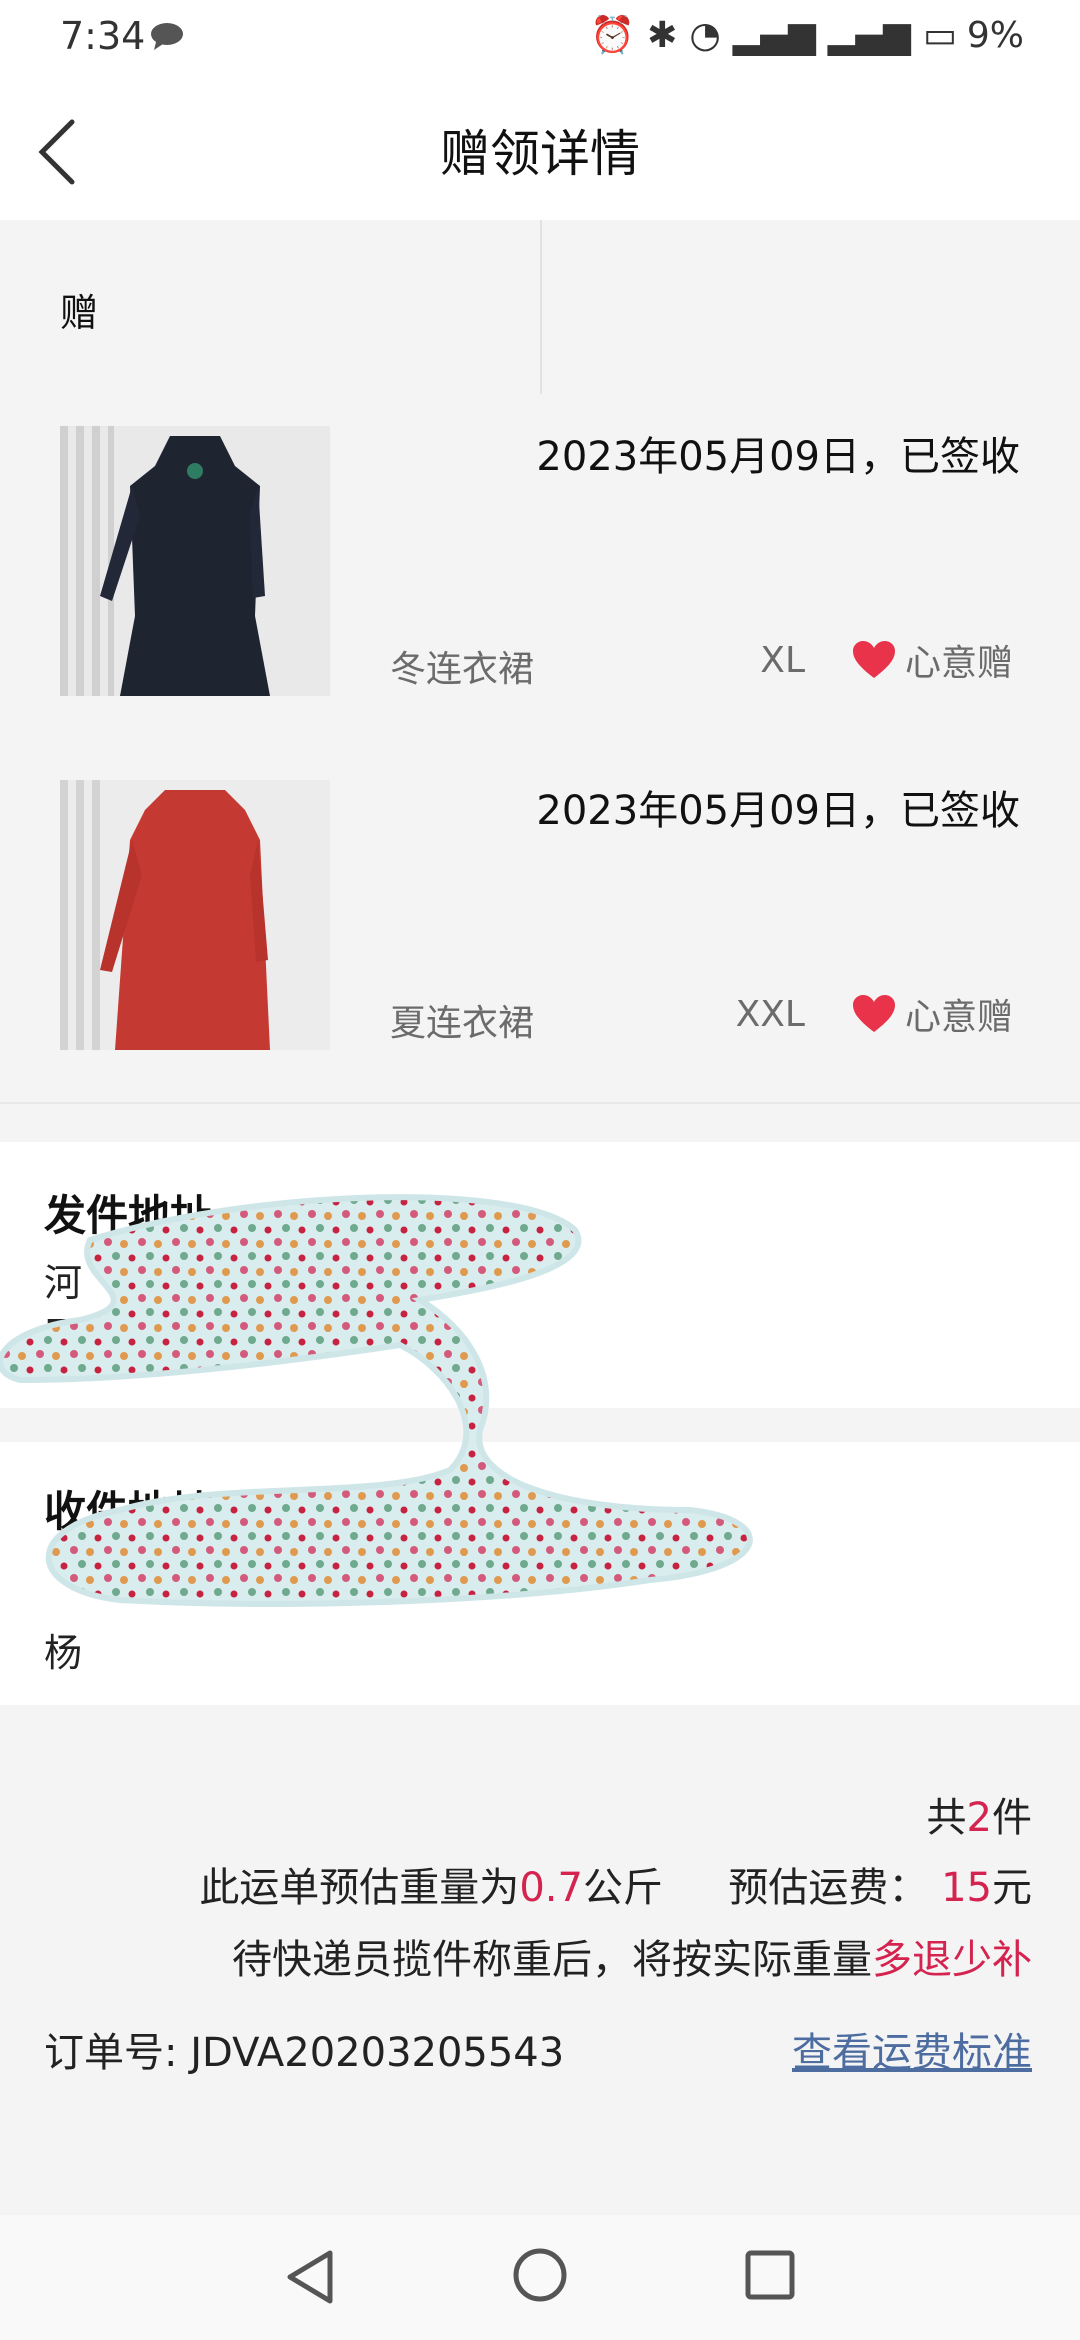  I want to click on item-name: 夏连衣裙, so click(462, 1023).